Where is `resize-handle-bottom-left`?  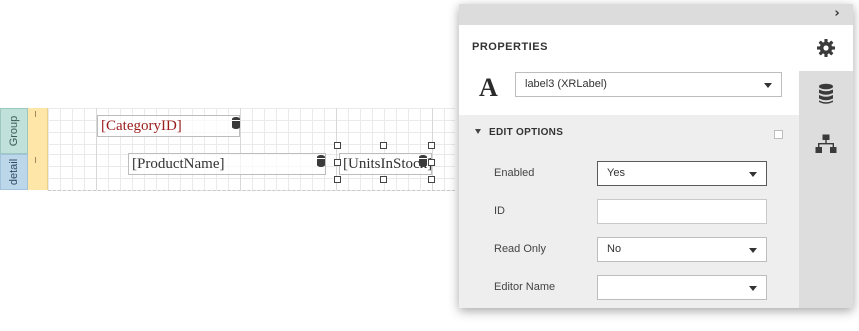 resize-handle-bottom-left is located at coordinates (337, 179).